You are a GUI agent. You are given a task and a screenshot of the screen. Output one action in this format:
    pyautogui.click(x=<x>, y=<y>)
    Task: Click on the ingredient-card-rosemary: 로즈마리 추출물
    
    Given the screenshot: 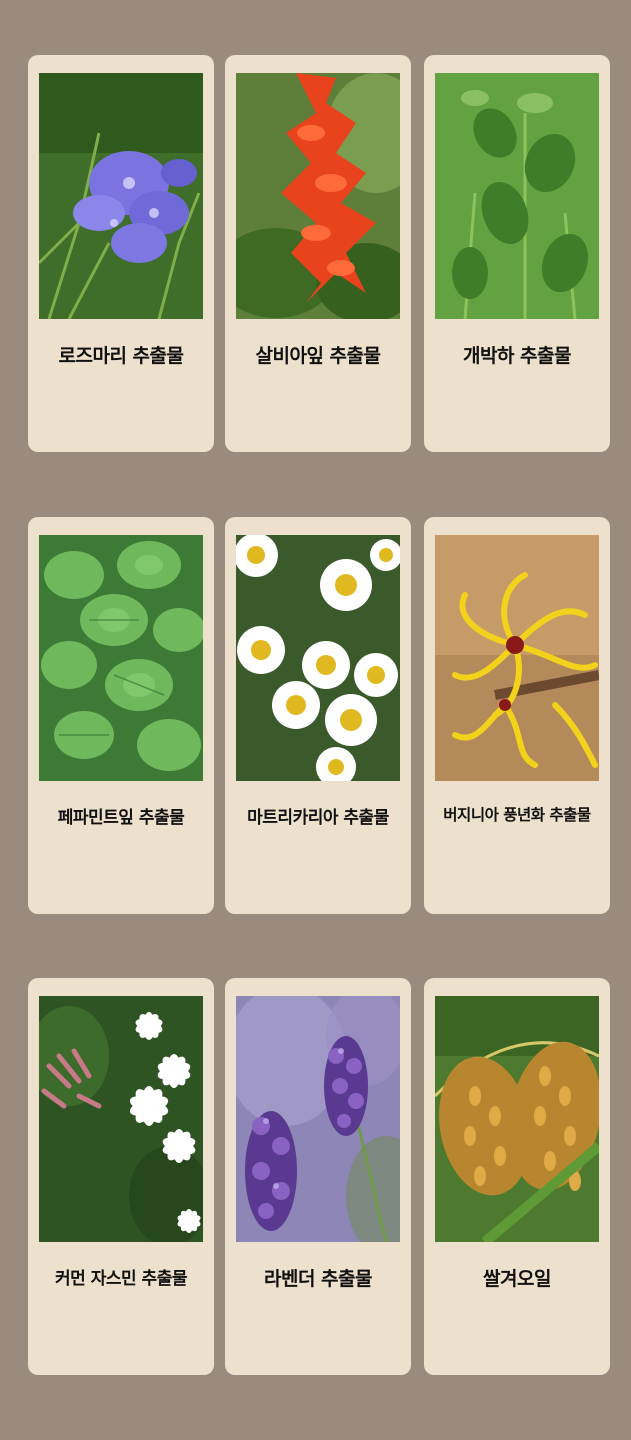 What is the action you would take?
    pyautogui.click(x=121, y=253)
    